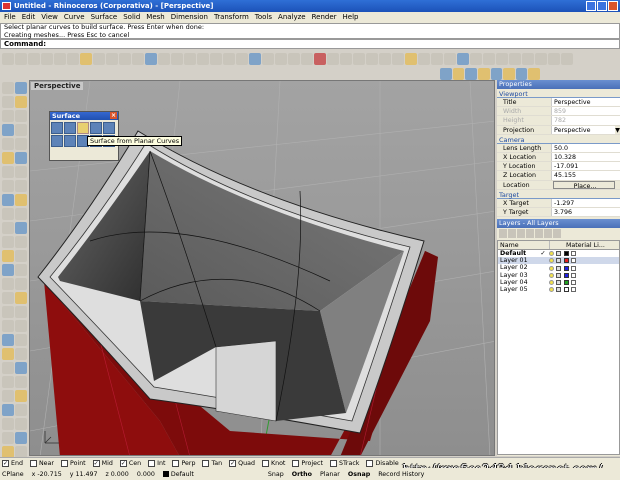  What do you see at coordinates (585, 166) in the screenshot?
I see `property-value: -17.091` at bounding box center [585, 166].